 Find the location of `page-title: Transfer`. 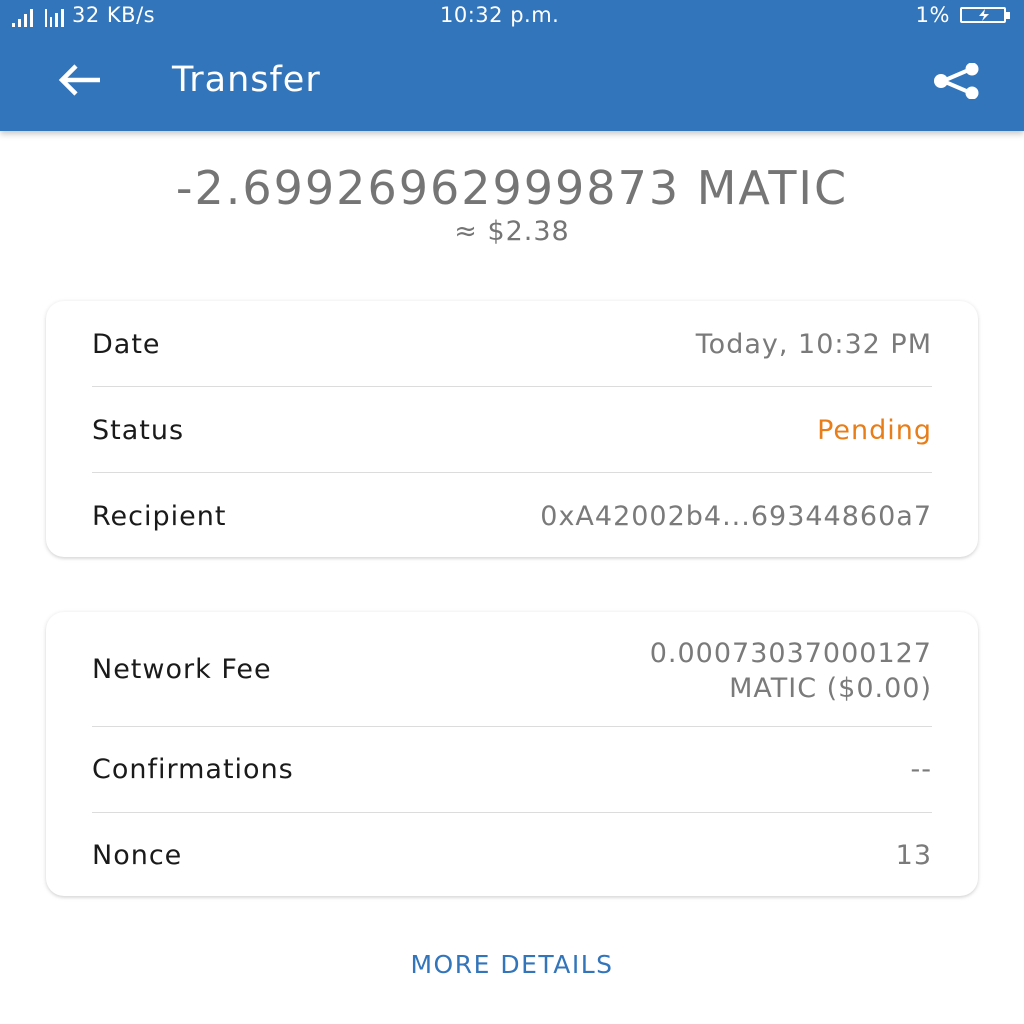

page-title: Transfer is located at coordinates (246, 80).